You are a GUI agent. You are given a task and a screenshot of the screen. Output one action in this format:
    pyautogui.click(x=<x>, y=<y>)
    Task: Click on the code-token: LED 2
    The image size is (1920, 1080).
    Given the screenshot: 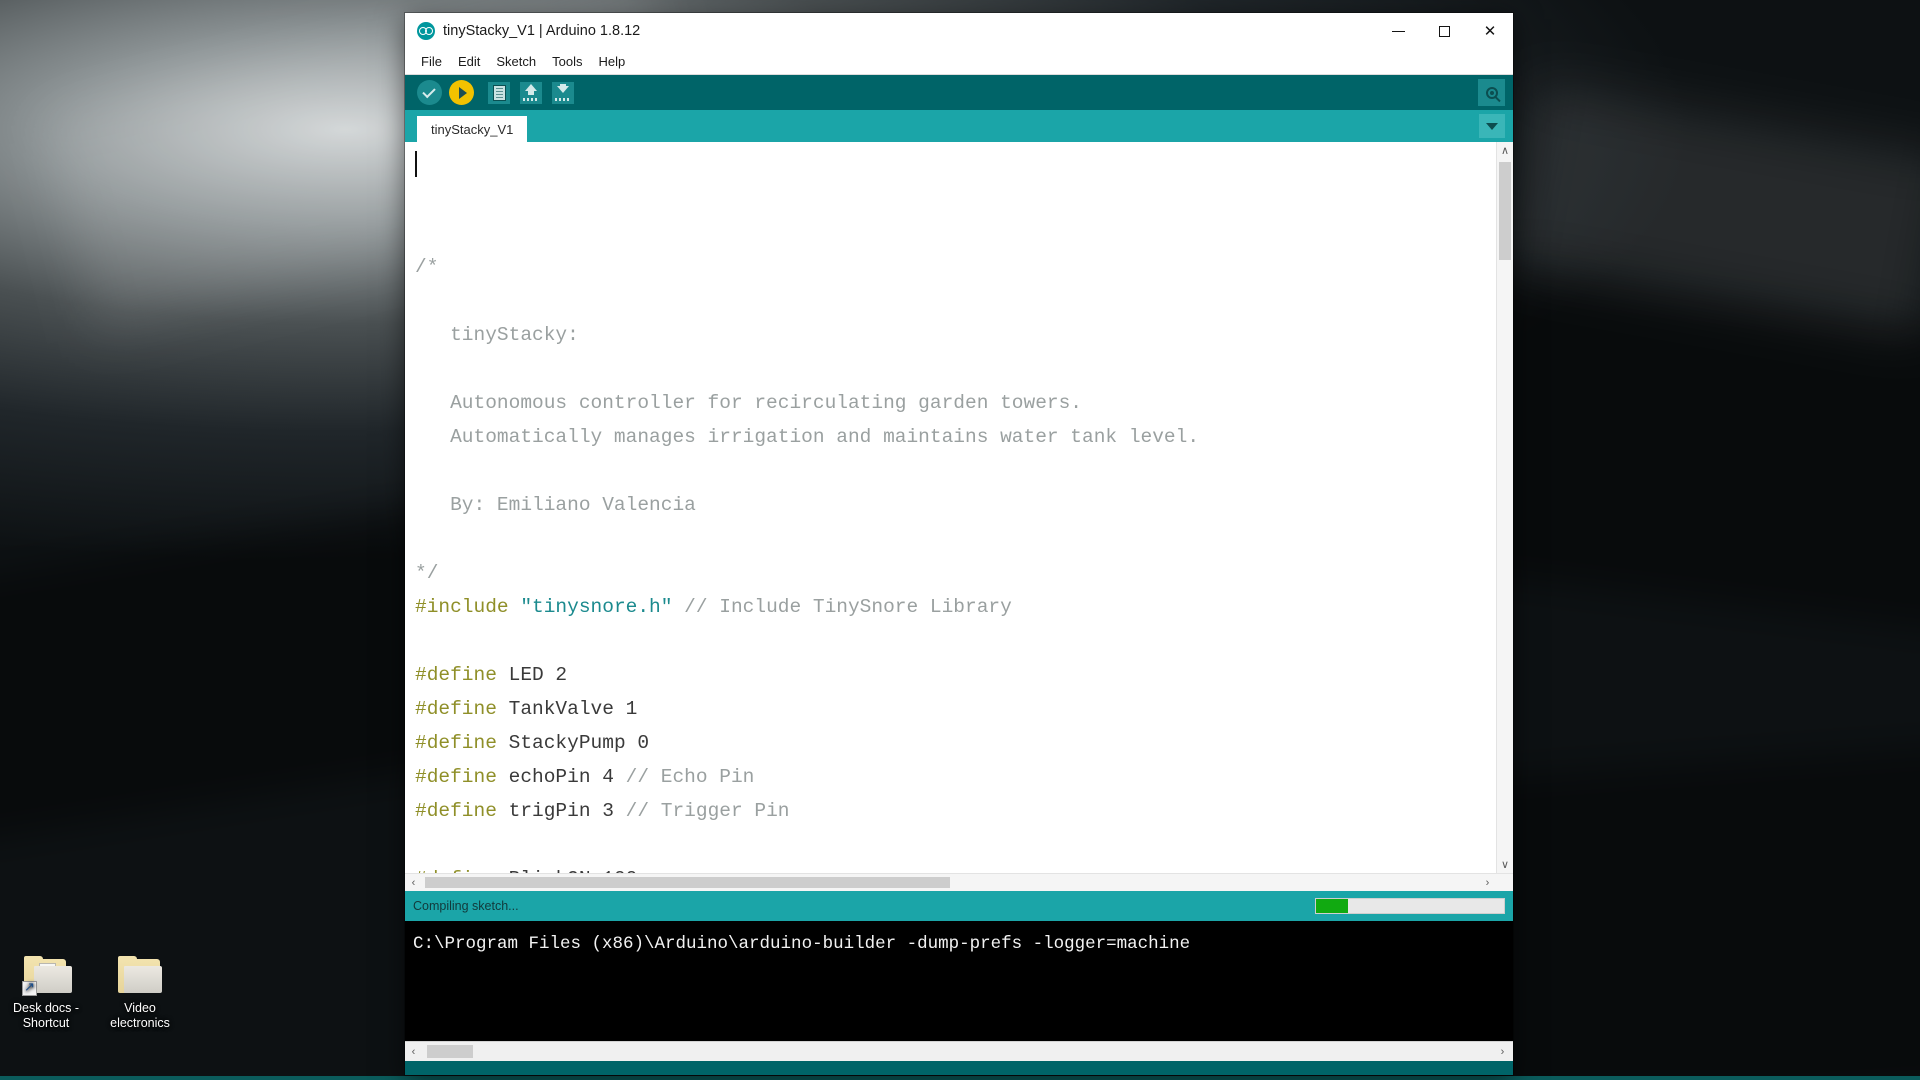 What is the action you would take?
    pyautogui.click(x=538, y=675)
    